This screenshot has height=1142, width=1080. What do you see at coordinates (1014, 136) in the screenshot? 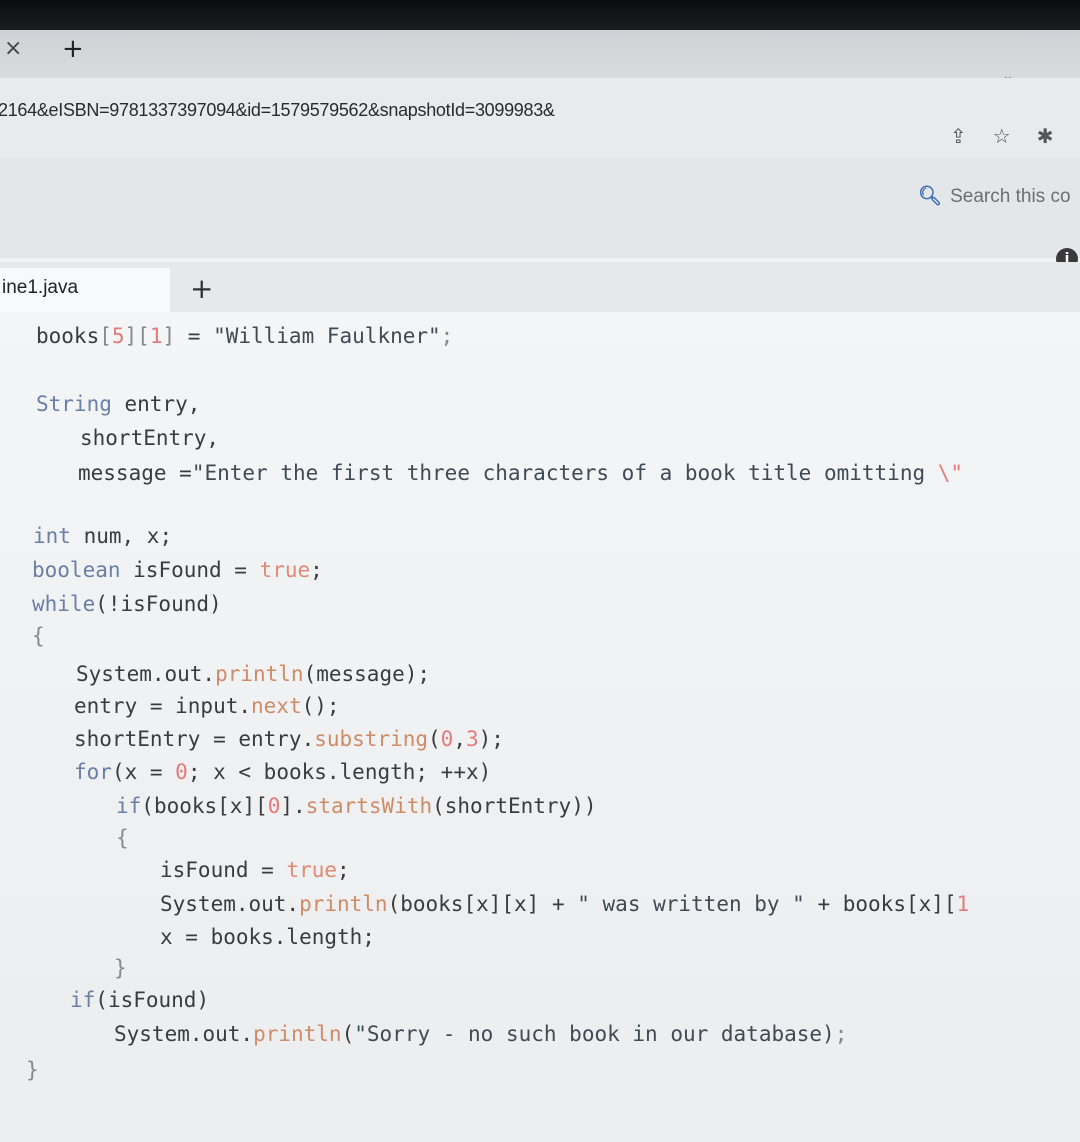
I see `address-bar-icons: ⇪ ☆ ✱` at bounding box center [1014, 136].